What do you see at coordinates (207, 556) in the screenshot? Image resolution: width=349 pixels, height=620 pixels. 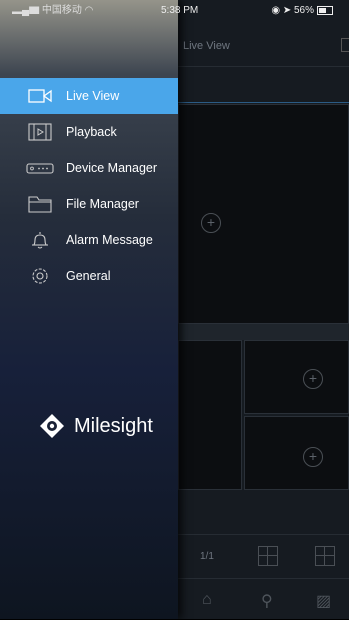 I see `page-indicator: 1/1` at bounding box center [207, 556].